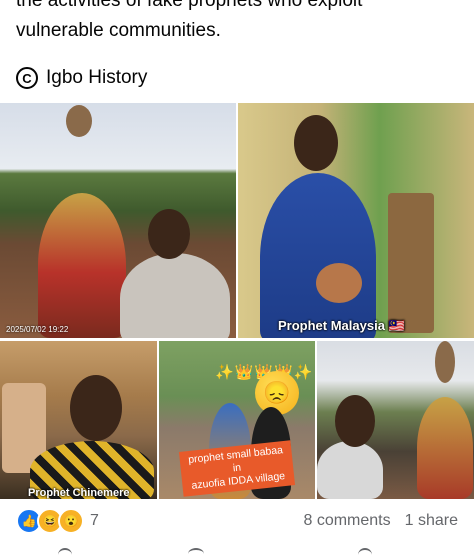 This screenshot has height=560, width=474. What do you see at coordinates (175, 295) in the screenshot?
I see `man-with-microphone` at bounding box center [175, 295].